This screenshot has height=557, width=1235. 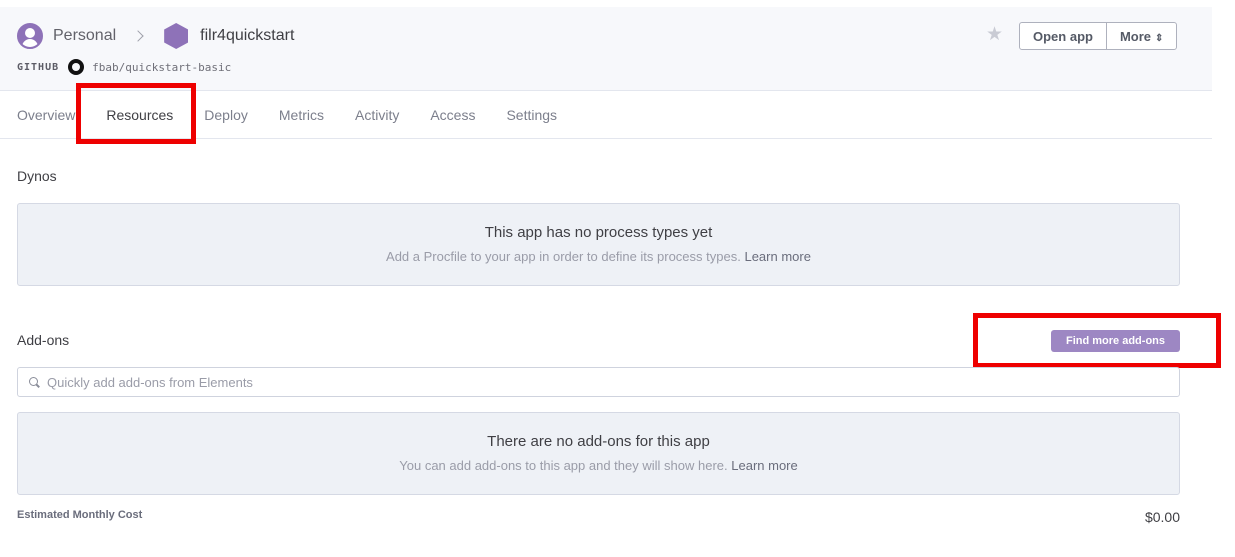 What do you see at coordinates (606, 138) in the screenshot?
I see `tabs-divider` at bounding box center [606, 138].